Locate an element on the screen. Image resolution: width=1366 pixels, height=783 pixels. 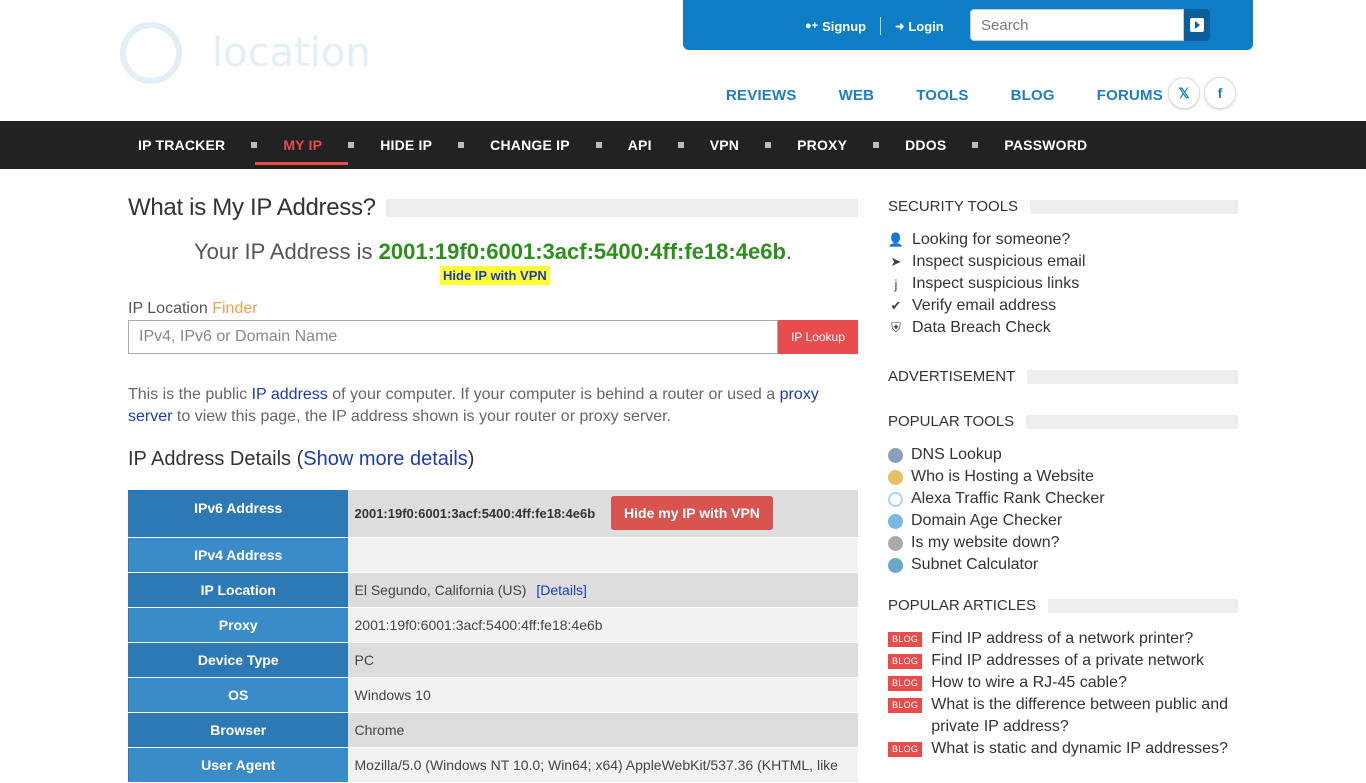
page-title: What is My IP Address? is located at coordinates (252, 207).